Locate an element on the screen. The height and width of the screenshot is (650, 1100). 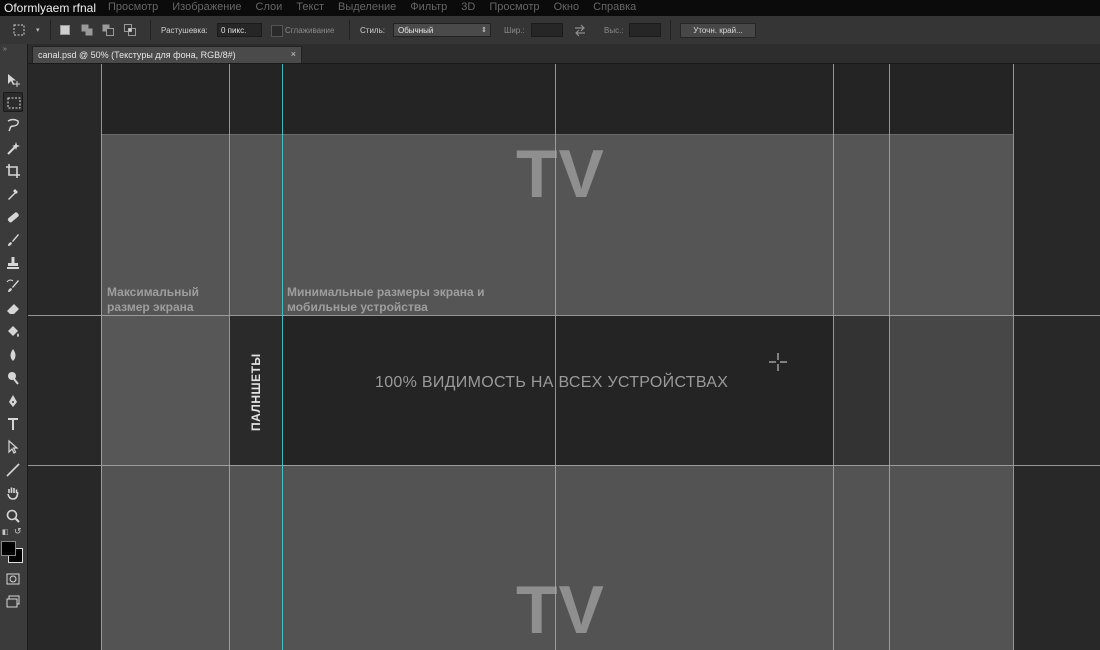
swap-arrows-icon is located at coordinates (580, 30).